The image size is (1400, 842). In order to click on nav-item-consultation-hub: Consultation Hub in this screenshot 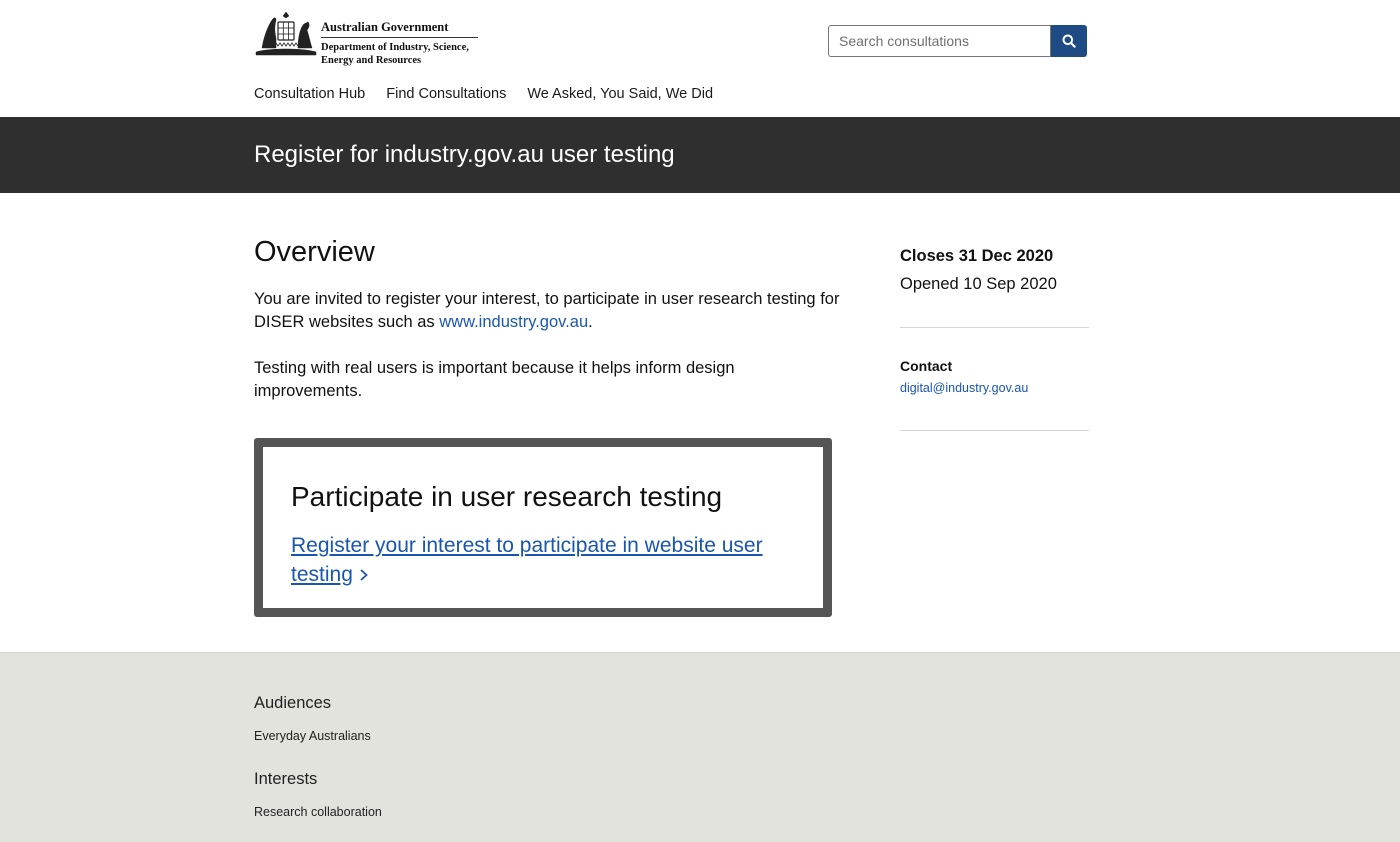, I will do `click(309, 94)`.